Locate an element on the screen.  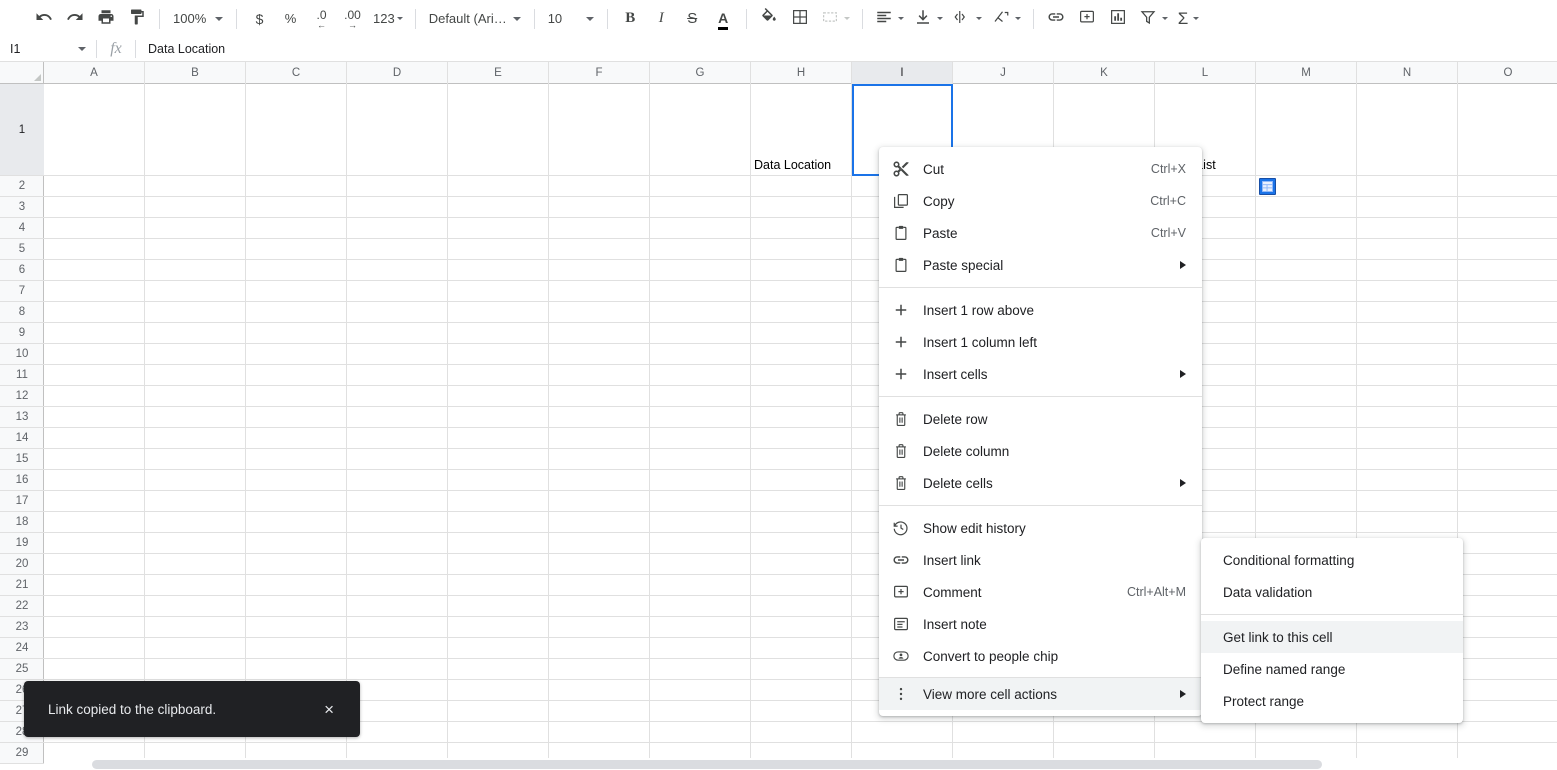
redo-button is located at coordinates (74, 18).